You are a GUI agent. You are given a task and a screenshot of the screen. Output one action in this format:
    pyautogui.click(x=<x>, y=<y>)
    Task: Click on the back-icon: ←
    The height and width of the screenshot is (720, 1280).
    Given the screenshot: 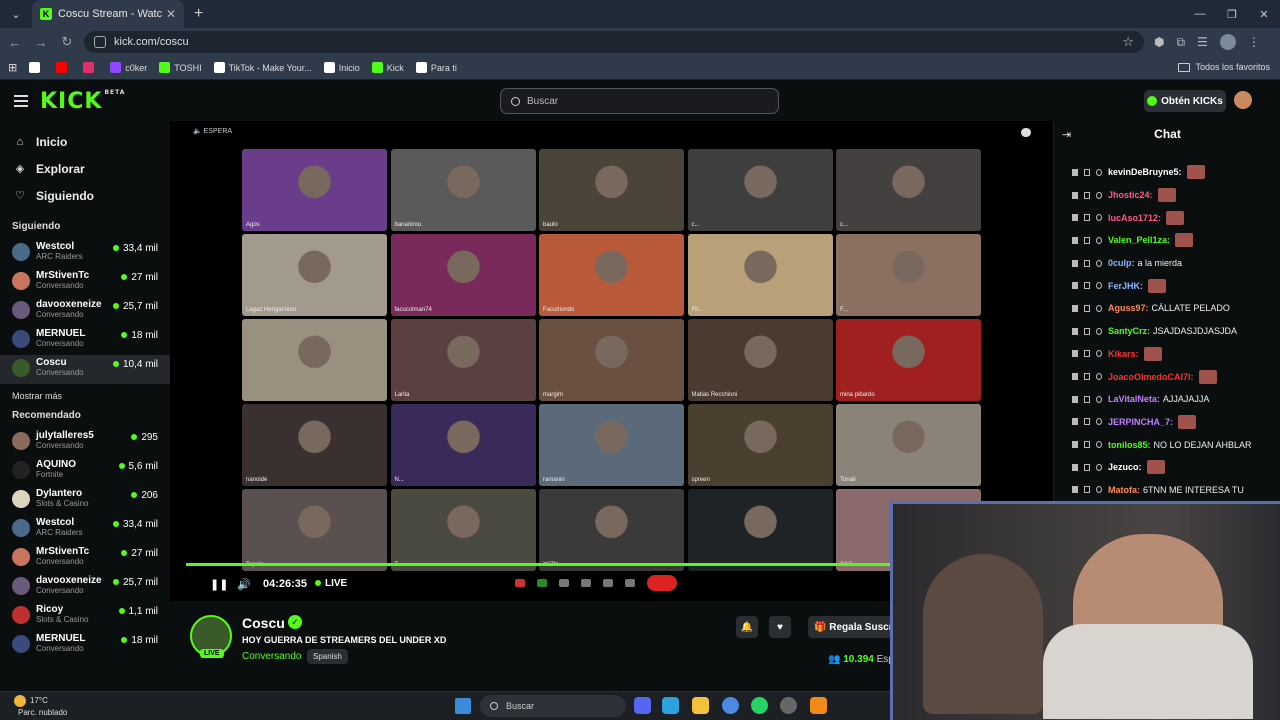 What is the action you would take?
    pyautogui.click(x=15, y=42)
    